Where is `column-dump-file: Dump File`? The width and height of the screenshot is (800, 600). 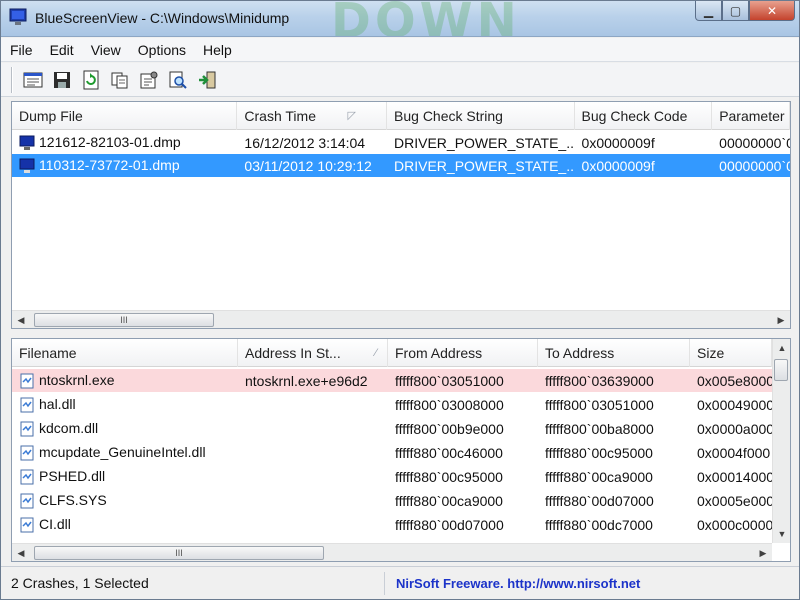
column-dump-file: Dump File is located at coordinates (125, 116).